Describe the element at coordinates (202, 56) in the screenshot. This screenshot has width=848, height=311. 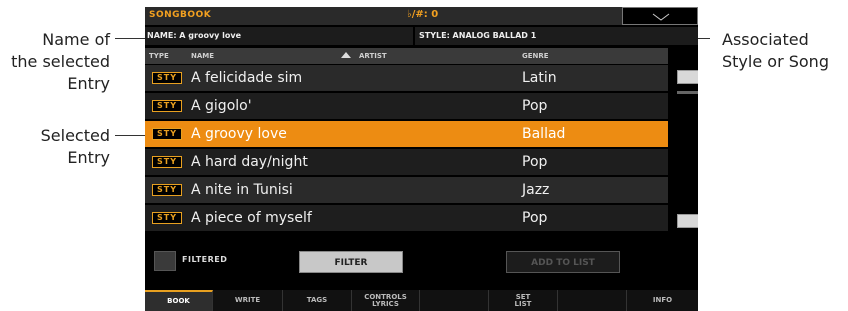
I see `col-name: NAME` at that location.